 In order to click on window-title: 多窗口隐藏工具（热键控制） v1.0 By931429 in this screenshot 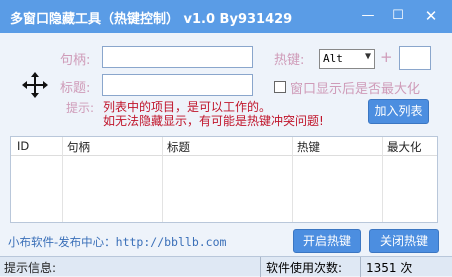, I will do `click(151, 19)`.